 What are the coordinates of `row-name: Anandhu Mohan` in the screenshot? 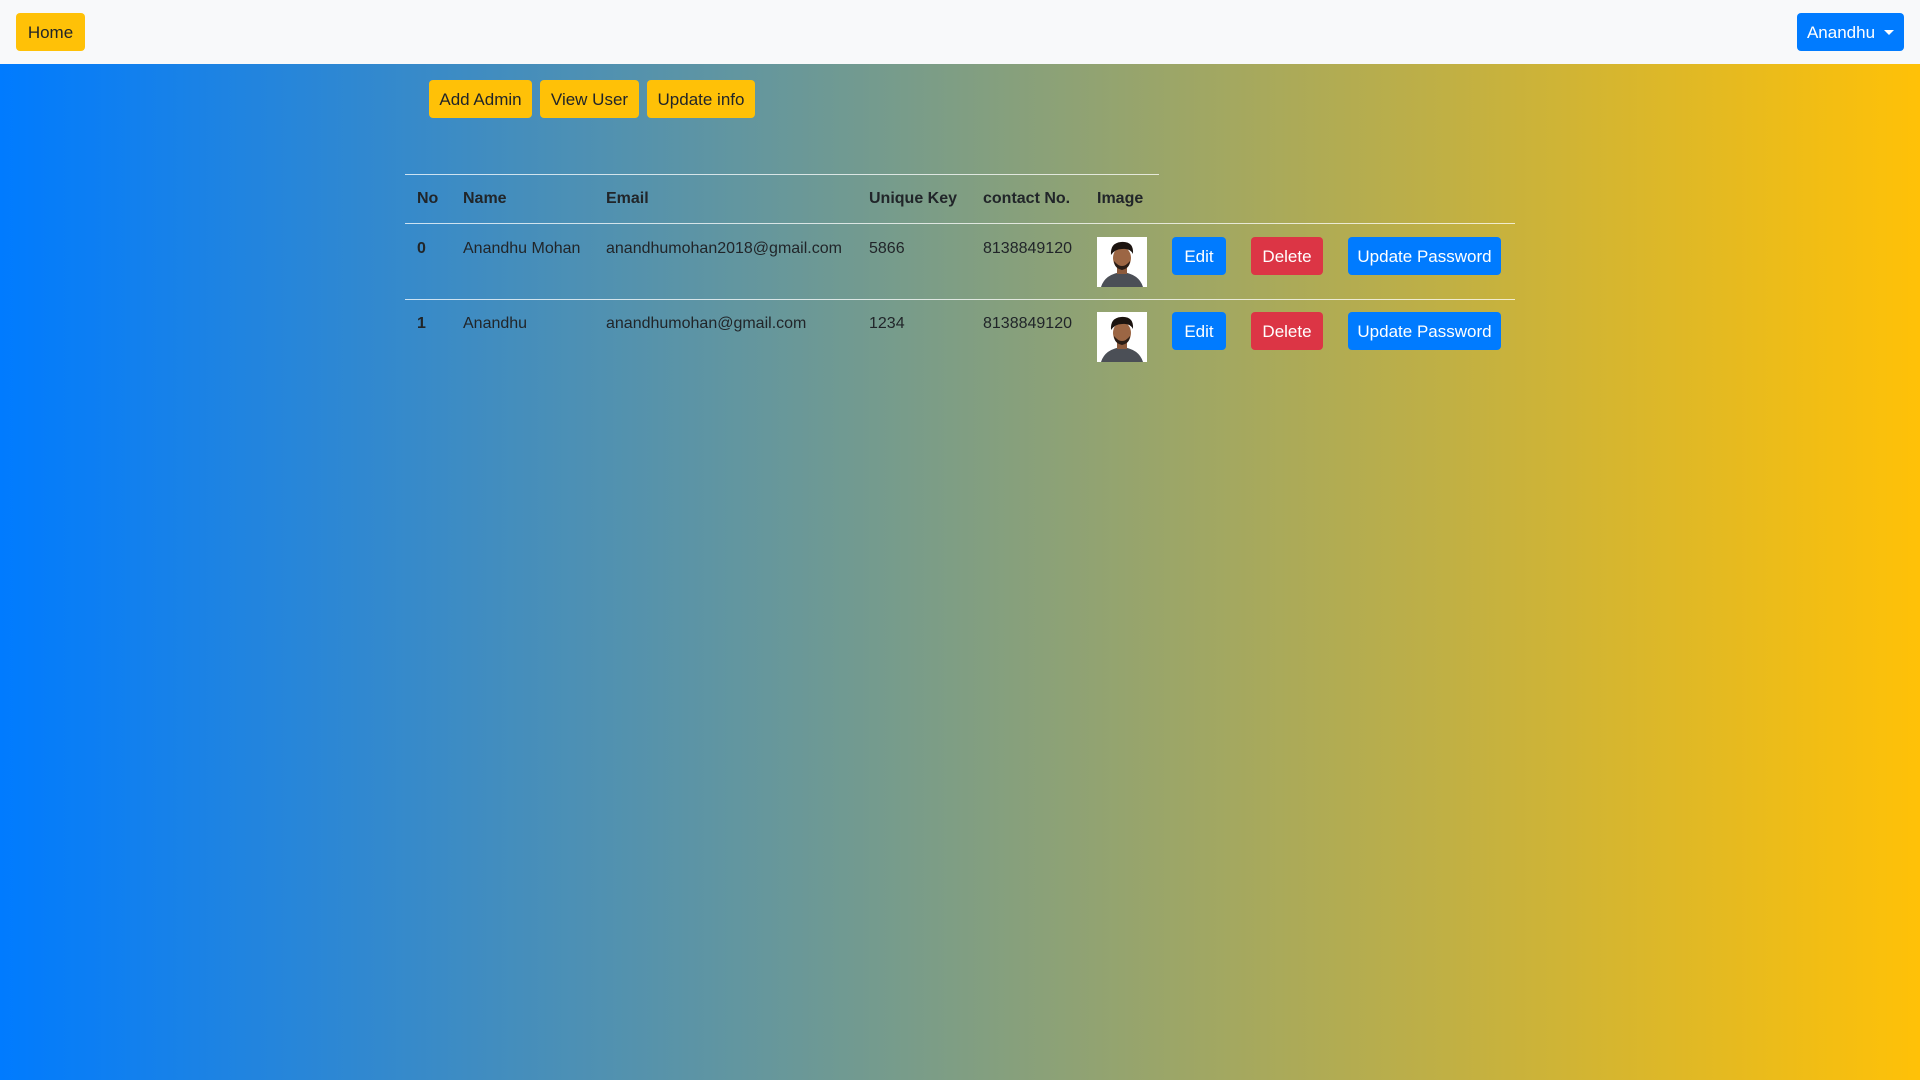 It's located at (522, 248).